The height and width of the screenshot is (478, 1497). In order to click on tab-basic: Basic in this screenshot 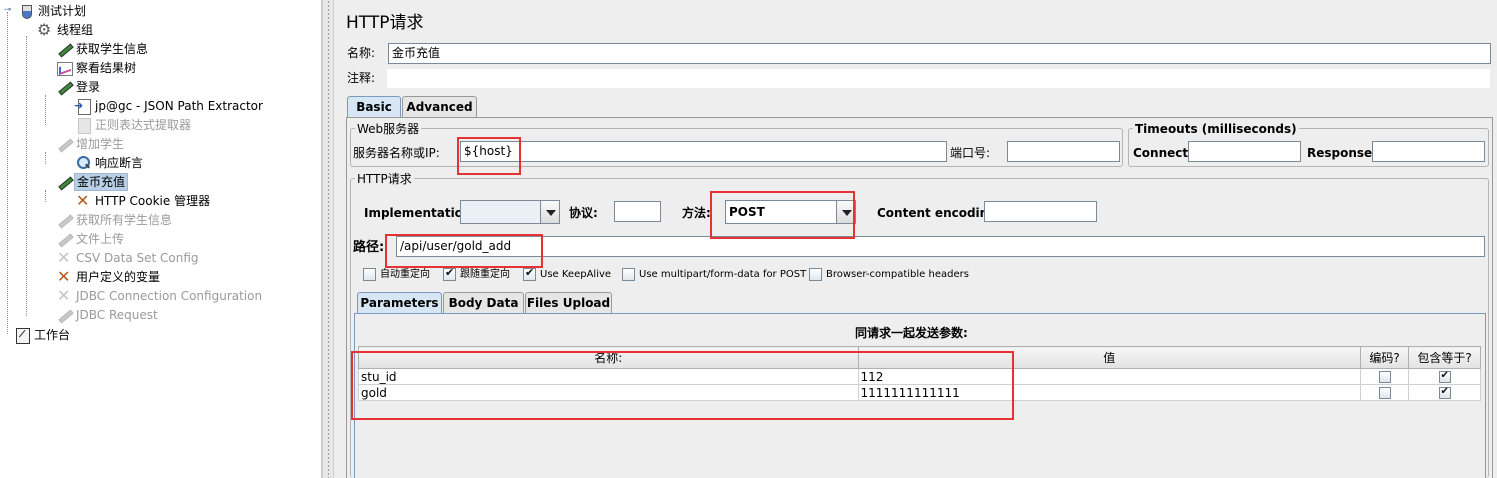, I will do `click(374, 107)`.